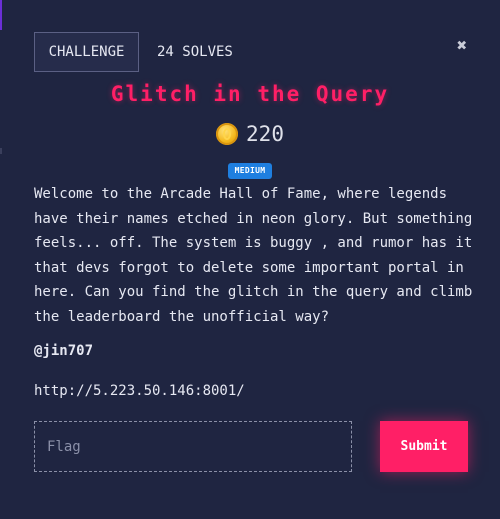  I want to click on tab-solves: 24 SOLVES, so click(195, 52).